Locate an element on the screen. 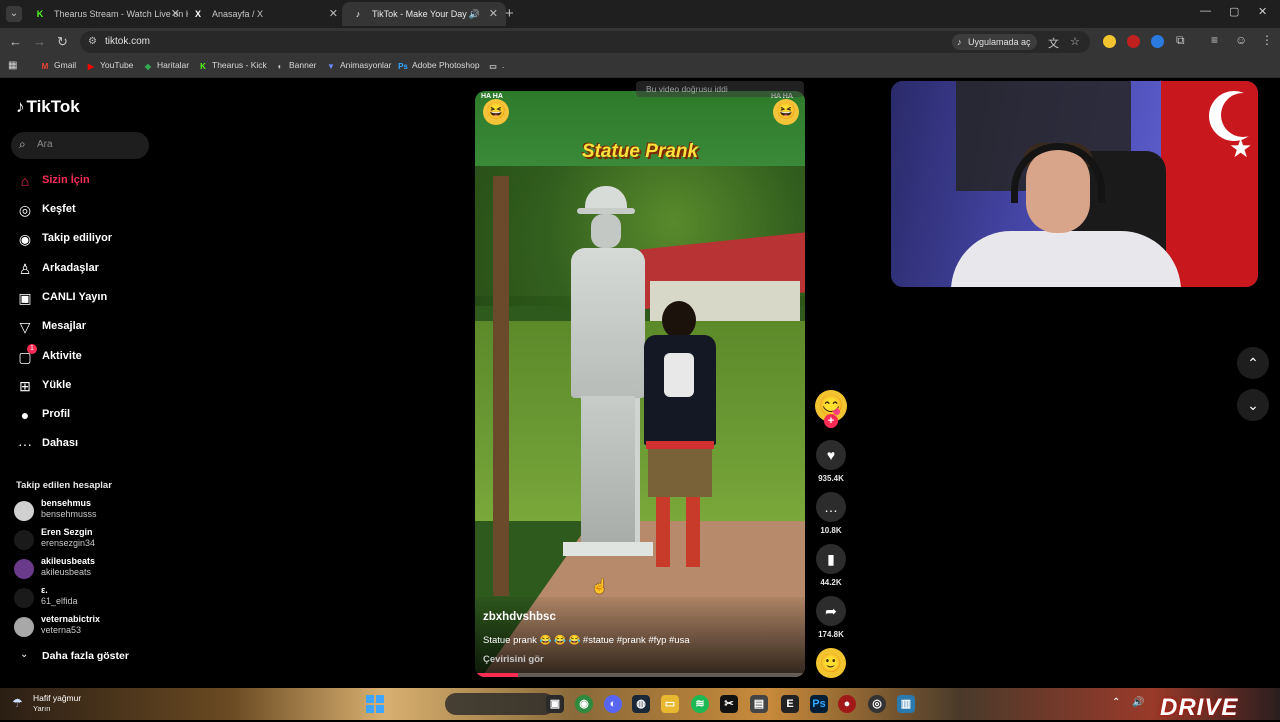 This screenshot has height=722, width=1280. followed-account: akileusbeats akileusbeats is located at coordinates (89, 569).